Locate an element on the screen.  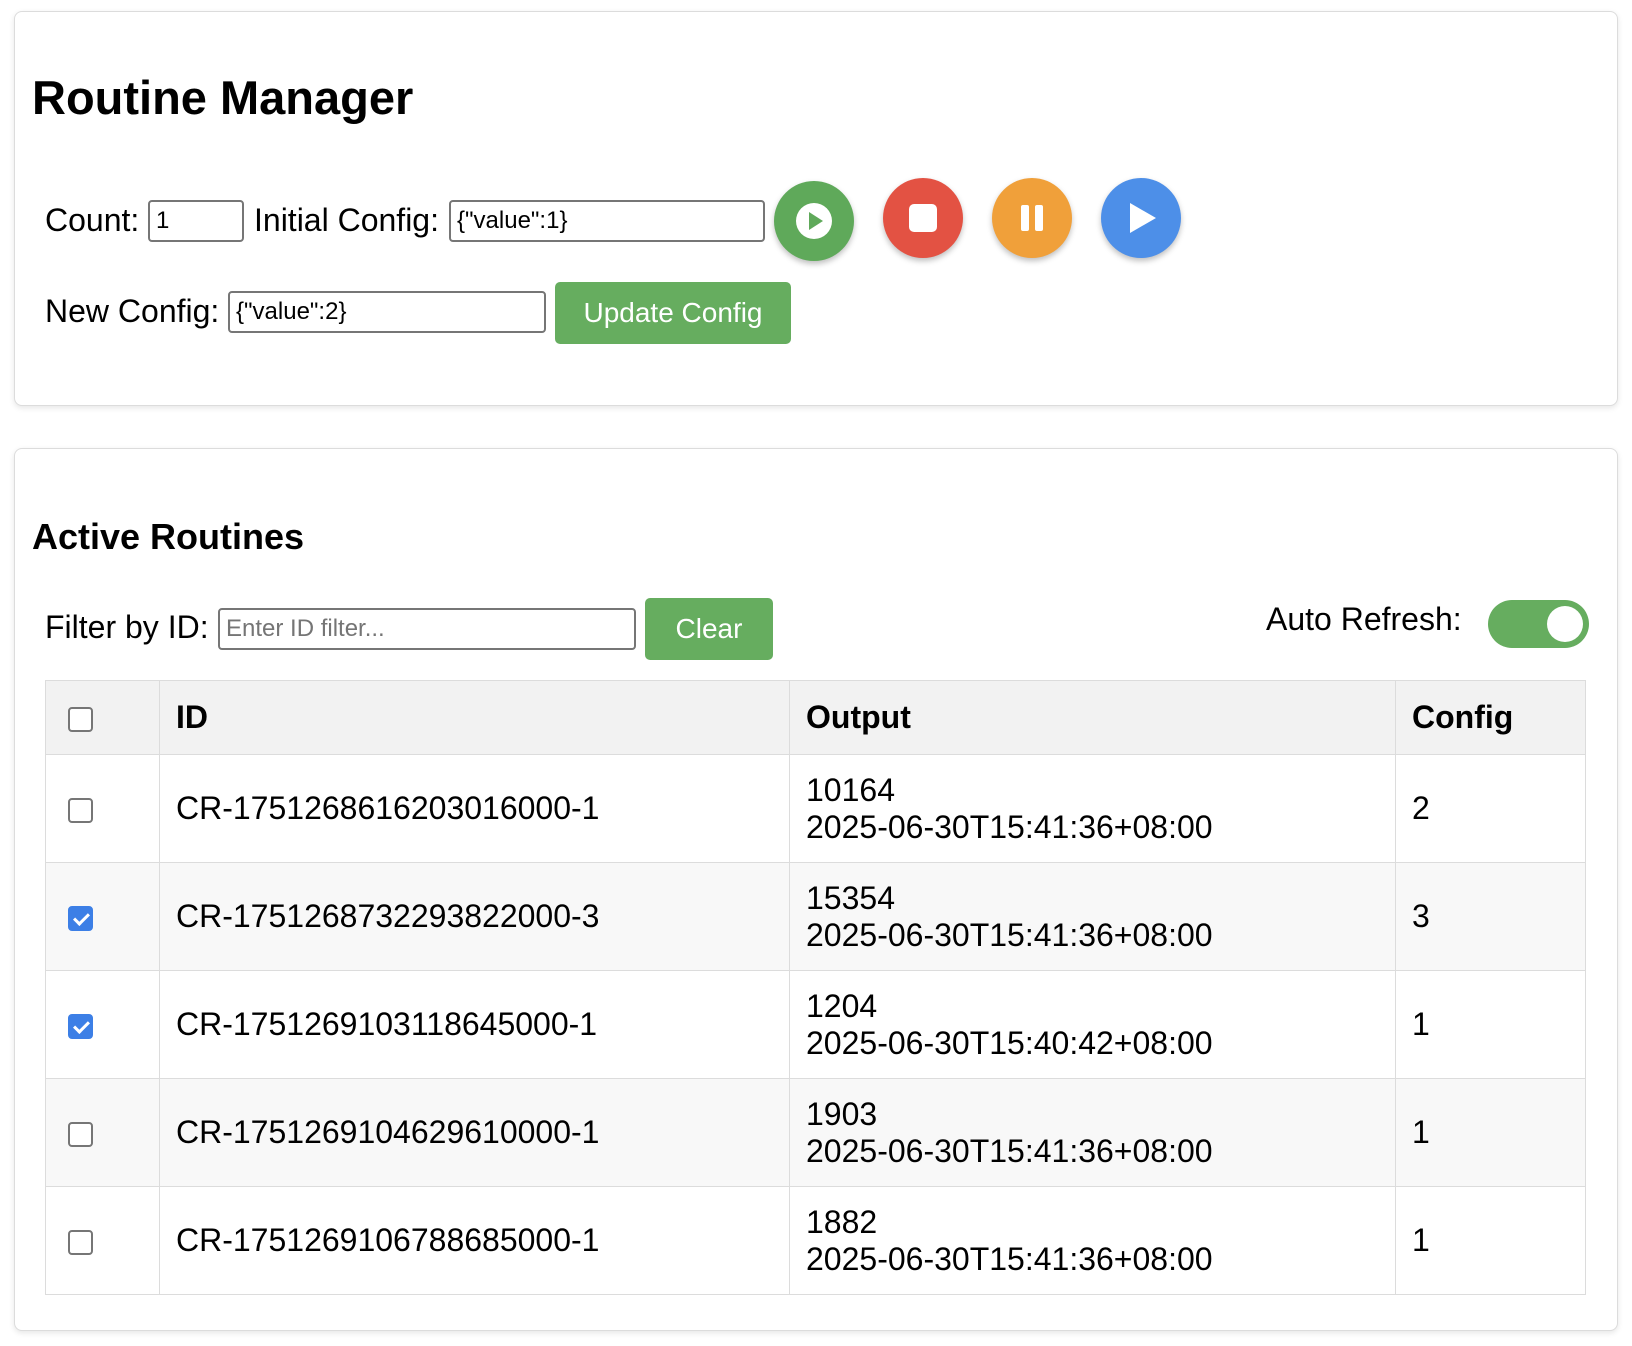
toggle-knob is located at coordinates (1565, 624).